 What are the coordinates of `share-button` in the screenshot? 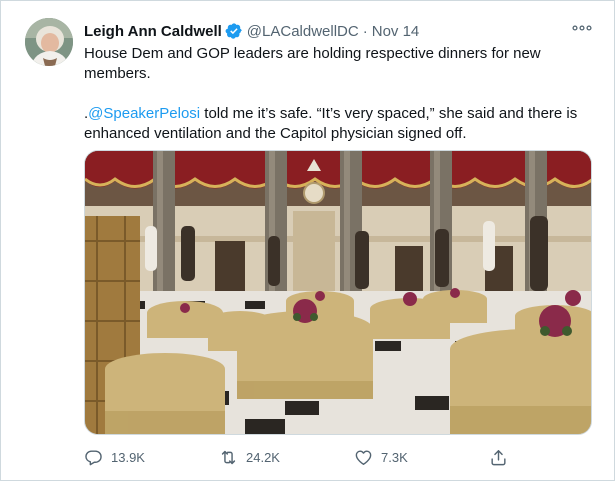 It's located at (502, 457).